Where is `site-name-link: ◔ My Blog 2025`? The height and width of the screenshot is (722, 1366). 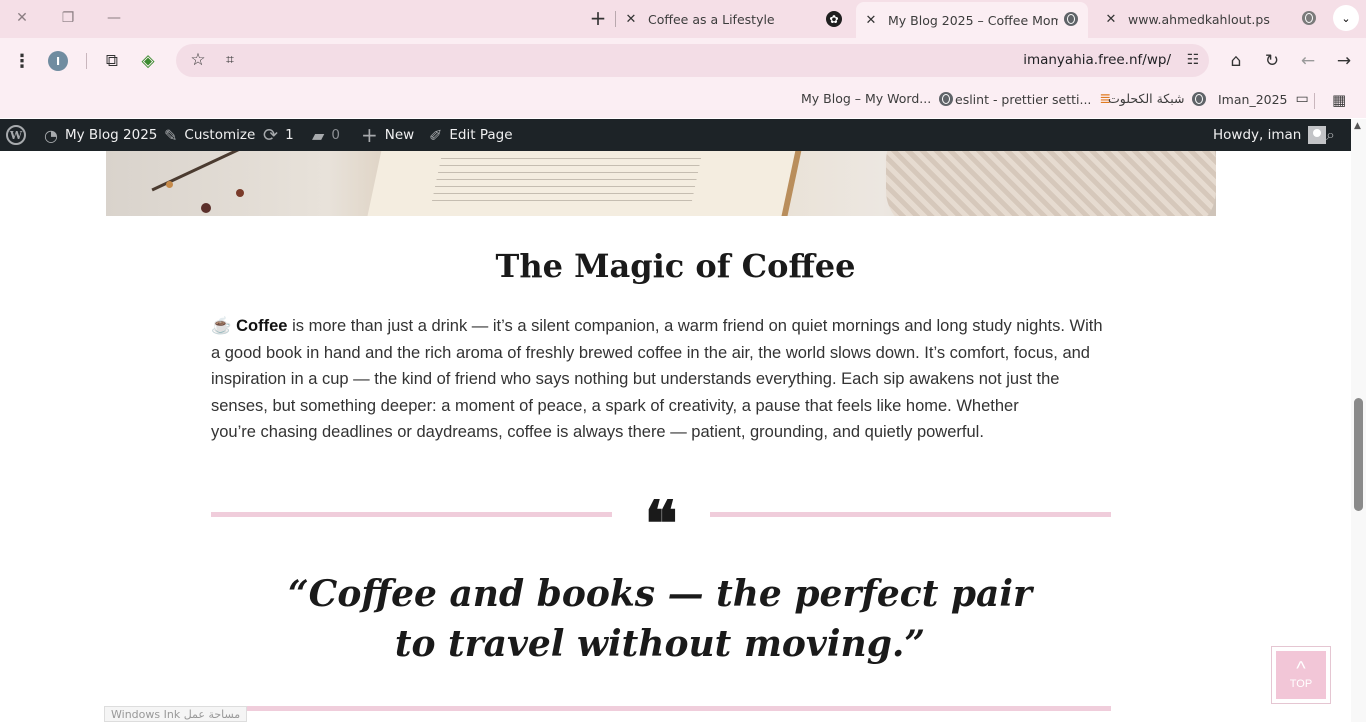 site-name-link: ◔ My Blog 2025 is located at coordinates (100, 135).